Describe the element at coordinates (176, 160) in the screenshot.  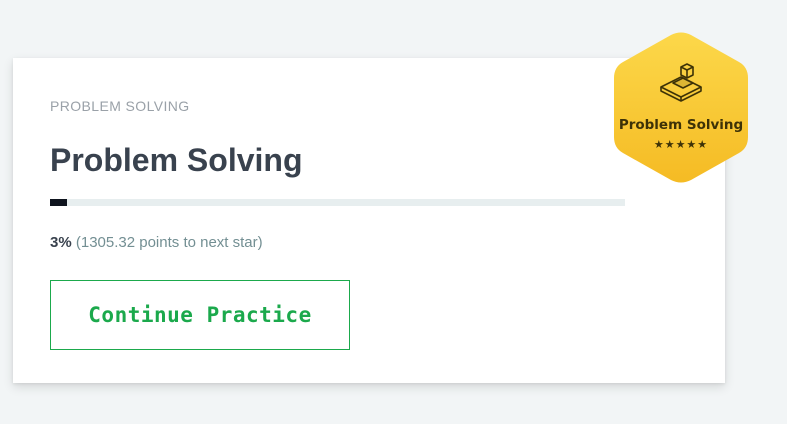
I see `skill-title: Problem Solving` at that location.